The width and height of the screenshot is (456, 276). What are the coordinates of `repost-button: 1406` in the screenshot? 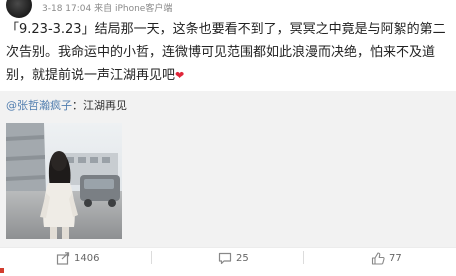 It's located at (77, 258).